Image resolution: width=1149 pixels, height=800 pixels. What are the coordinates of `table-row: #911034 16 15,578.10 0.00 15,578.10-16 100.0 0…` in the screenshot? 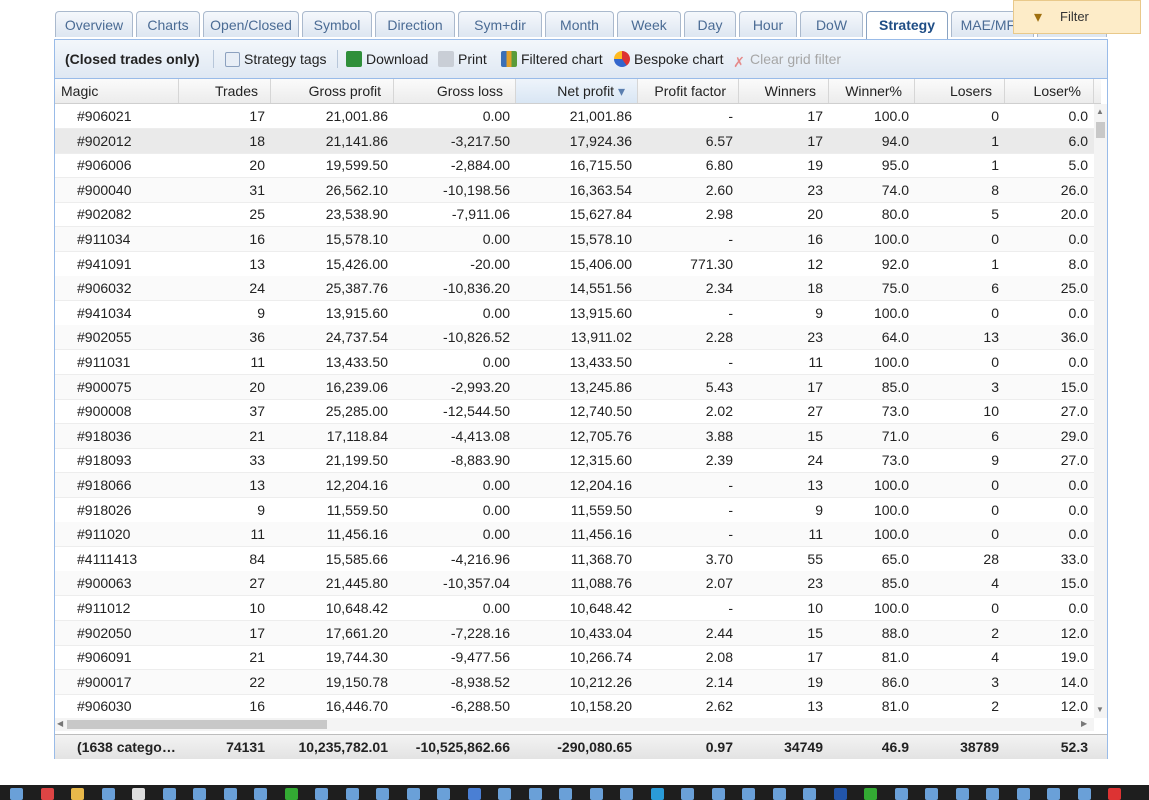 It's located at (574, 239).